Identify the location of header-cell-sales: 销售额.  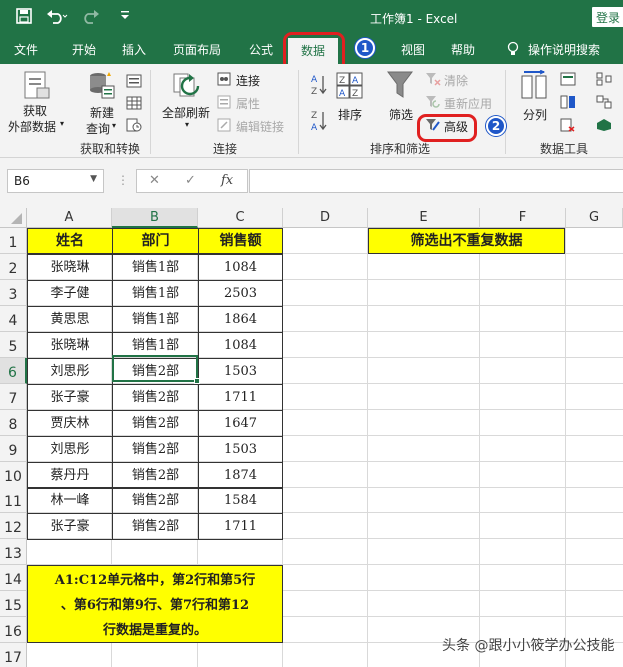
(240, 241).